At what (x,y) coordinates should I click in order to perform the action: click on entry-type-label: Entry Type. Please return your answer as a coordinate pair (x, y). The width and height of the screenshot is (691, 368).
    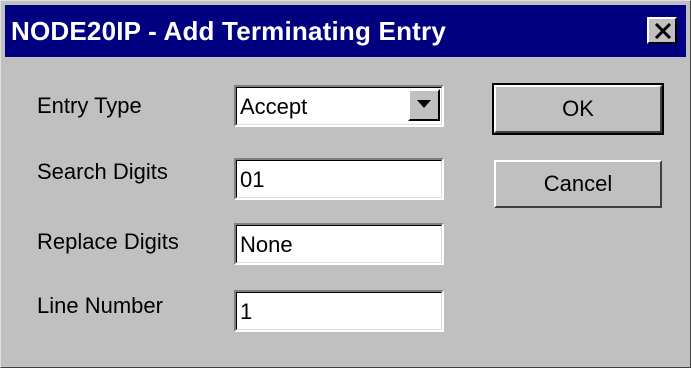
    Looking at the image, I should click on (89, 105).